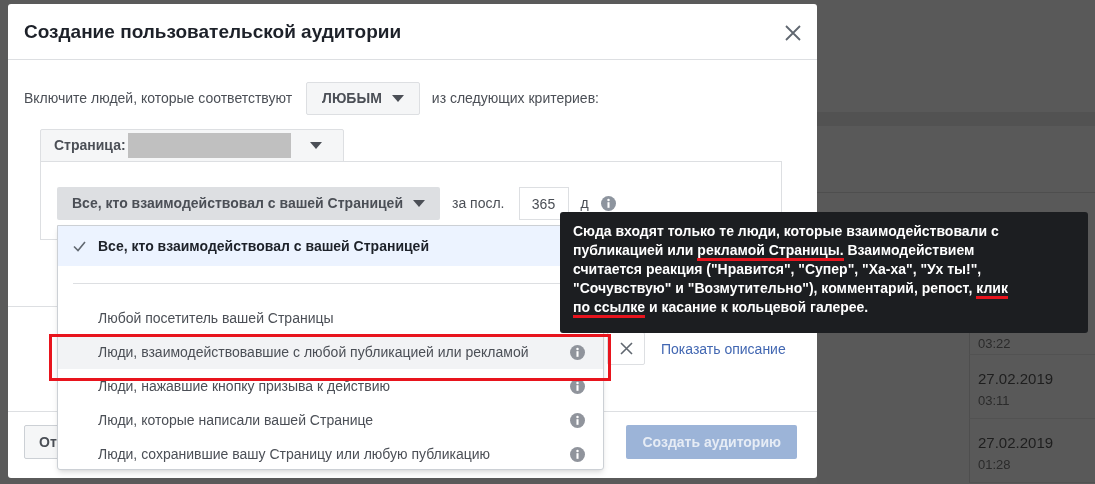 The image size is (1095, 484). What do you see at coordinates (478, 203) in the screenshot?
I see `period-label: за посл.` at bounding box center [478, 203].